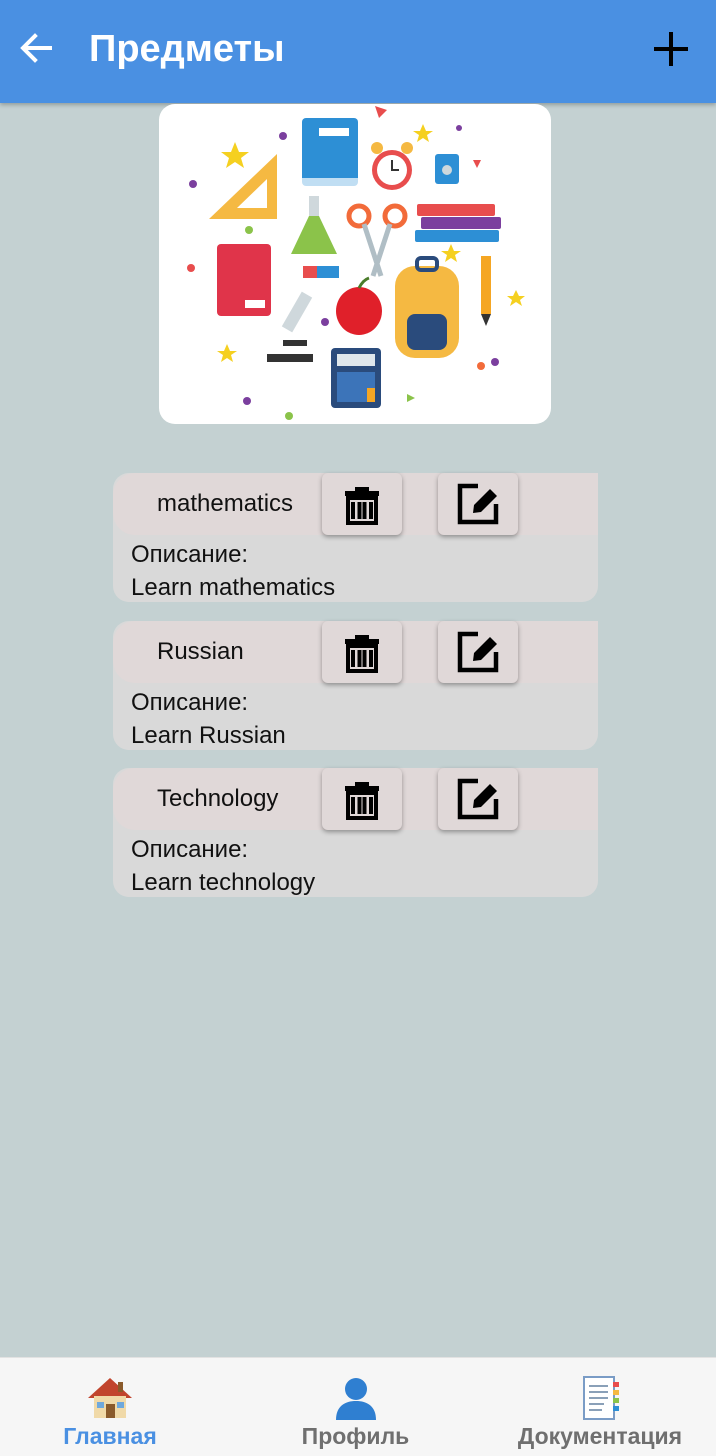 The width and height of the screenshot is (716, 1456). I want to click on arrow-left-icon, so click(36, 48).